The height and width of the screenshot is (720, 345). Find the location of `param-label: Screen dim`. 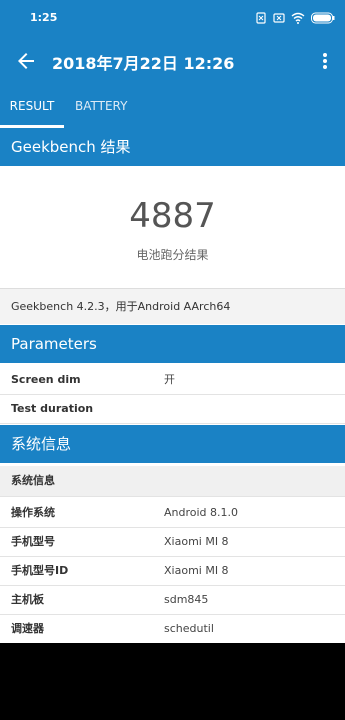

param-label: Screen dim is located at coordinates (46, 379).